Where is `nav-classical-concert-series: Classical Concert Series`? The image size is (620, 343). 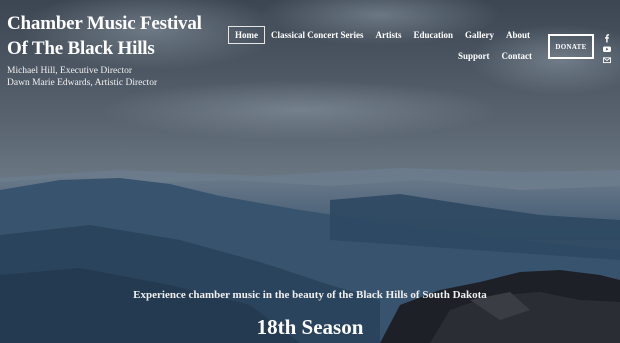
nav-classical-concert-series: Classical Concert Series is located at coordinates (317, 35).